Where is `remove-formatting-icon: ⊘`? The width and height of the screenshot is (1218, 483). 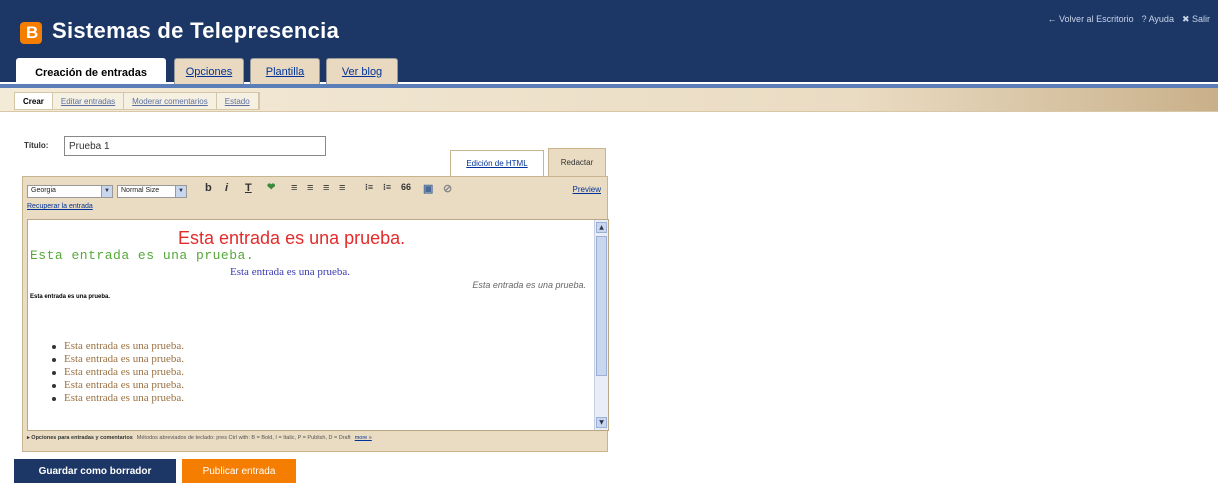
remove-formatting-icon: ⊘ is located at coordinates (447, 188).